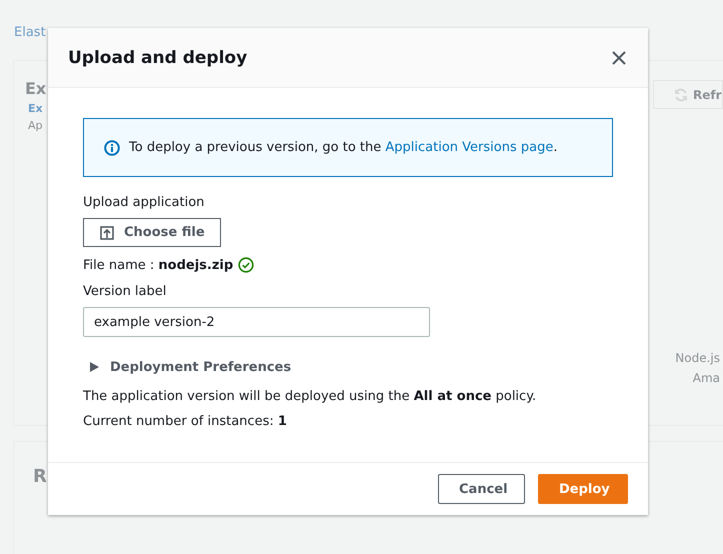  What do you see at coordinates (158, 58) in the screenshot?
I see `dialog-title: Upload and deploy` at bounding box center [158, 58].